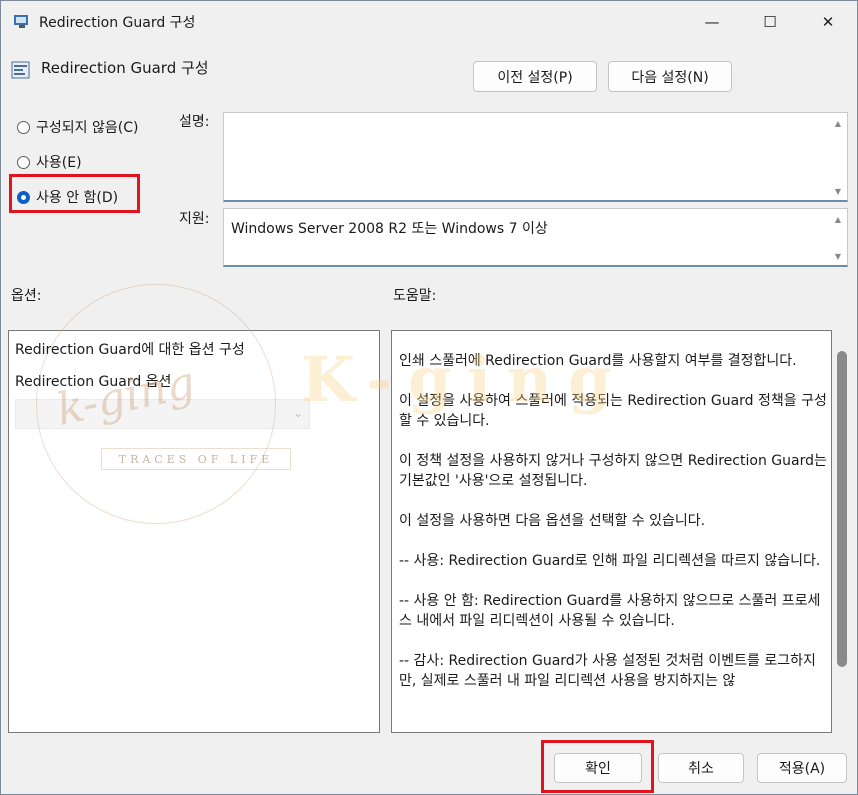  I want to click on highlight-disabled-option, so click(74, 193).